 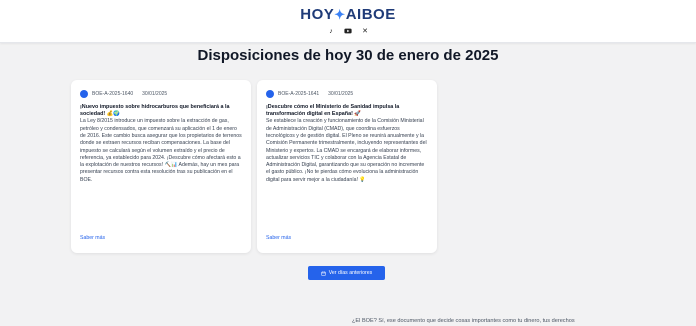 I want to click on card-id: BOE-A-2025-1640, so click(x=113, y=93).